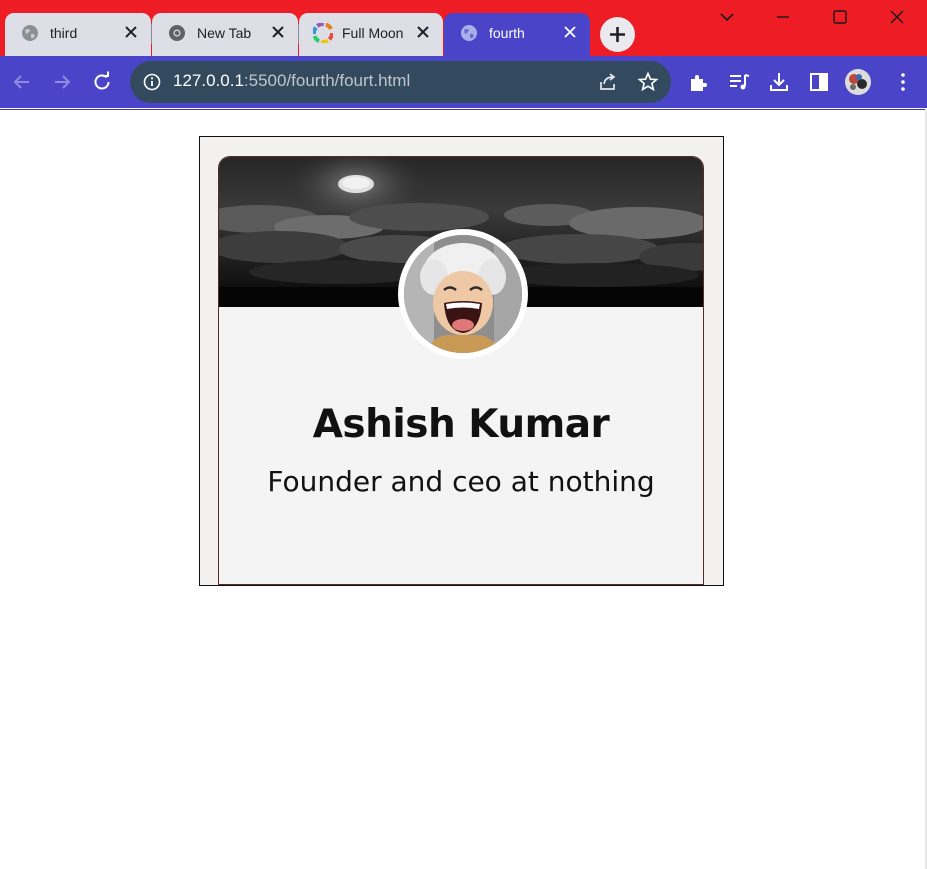 Image resolution: width=927 pixels, height=869 pixels. What do you see at coordinates (461, 424) in the screenshot?
I see `profile-name: Ashish Kumar` at bounding box center [461, 424].